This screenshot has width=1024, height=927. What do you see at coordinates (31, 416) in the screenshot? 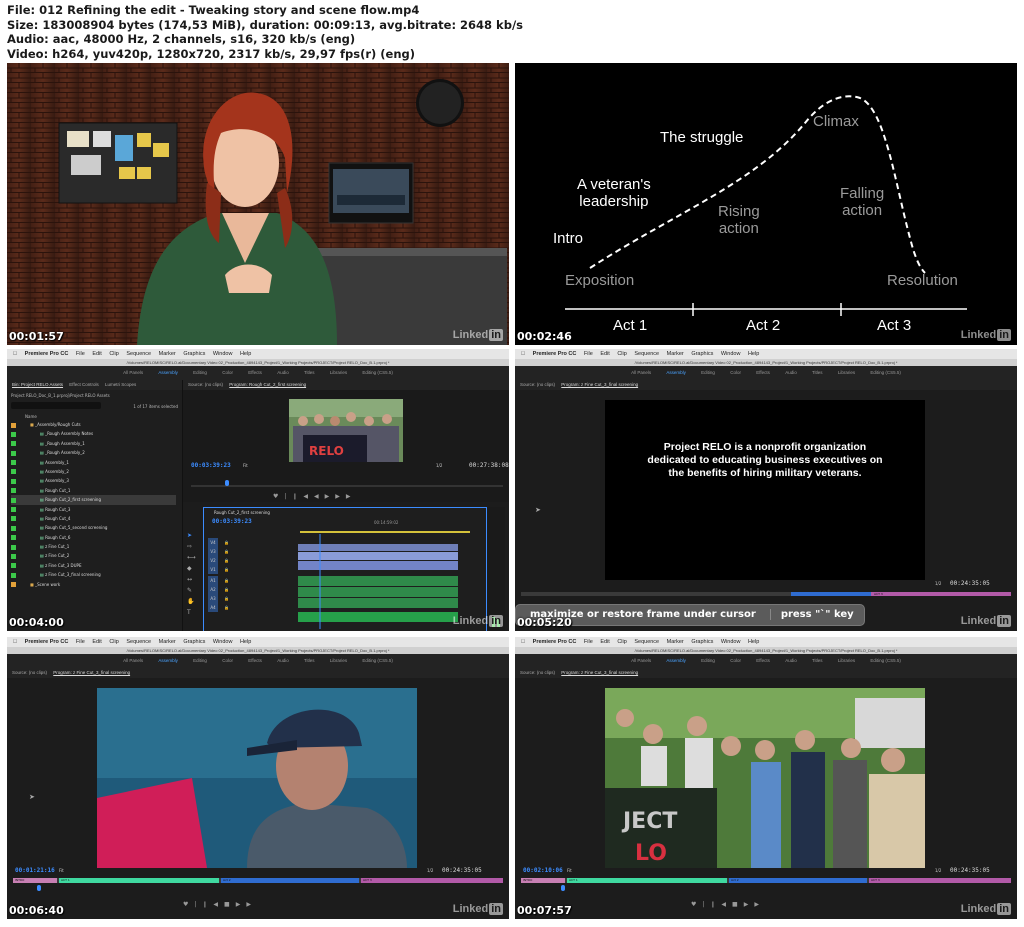
I see `col-name-header: Name` at bounding box center [31, 416].